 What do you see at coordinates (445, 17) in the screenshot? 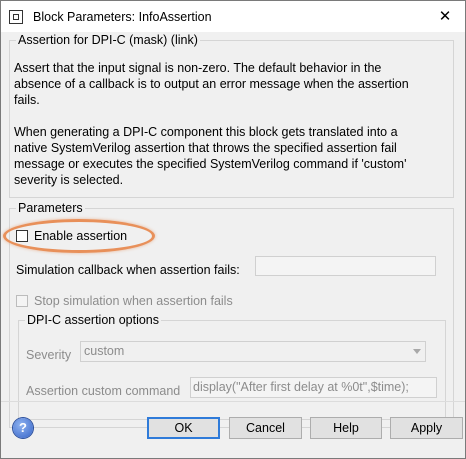
I see `close-icon: ✕` at bounding box center [445, 17].